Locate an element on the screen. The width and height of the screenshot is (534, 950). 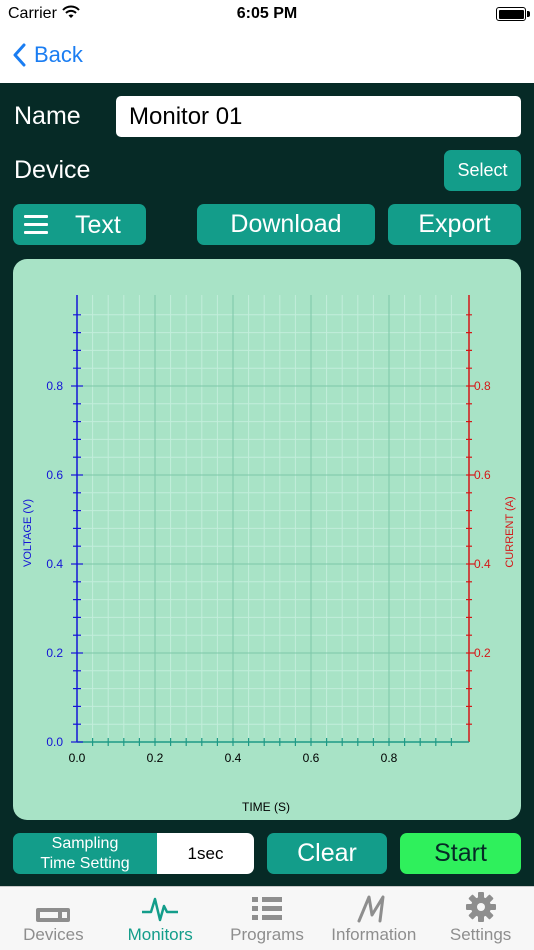
voltage-tick-label: 0.8 is located at coordinates (54, 386).